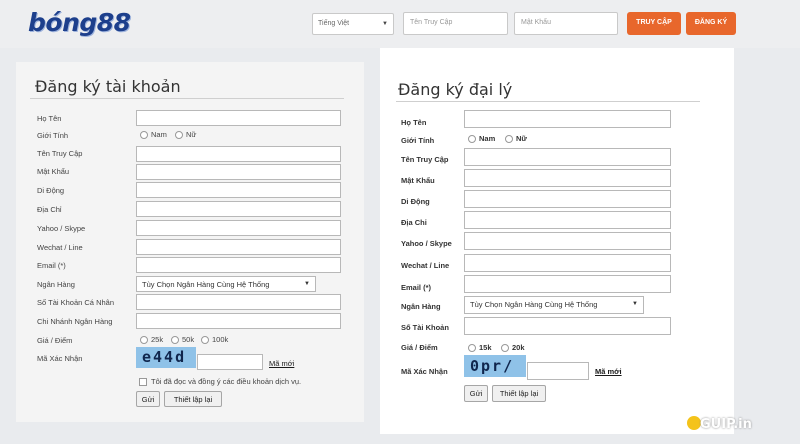 Image resolution: width=800 pixels, height=444 pixels. What do you see at coordinates (536, 22) in the screenshot?
I see `login-password-placeholder: Mật Khẩu` at bounding box center [536, 22].